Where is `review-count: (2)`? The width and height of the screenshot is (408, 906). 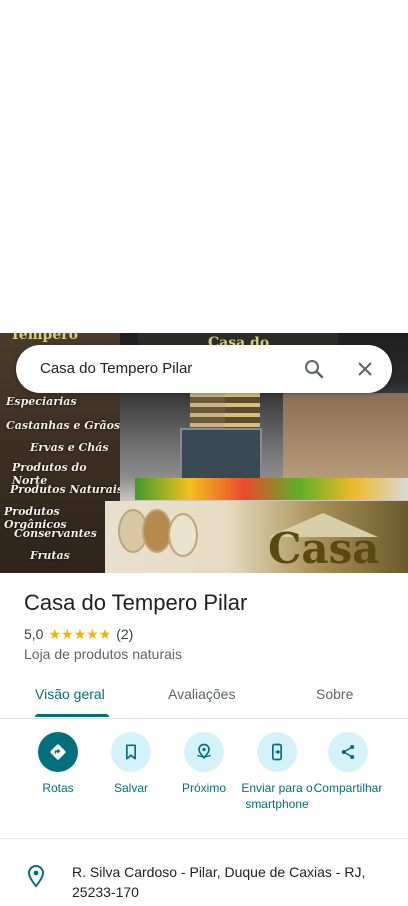 review-count: (2) is located at coordinates (124, 634).